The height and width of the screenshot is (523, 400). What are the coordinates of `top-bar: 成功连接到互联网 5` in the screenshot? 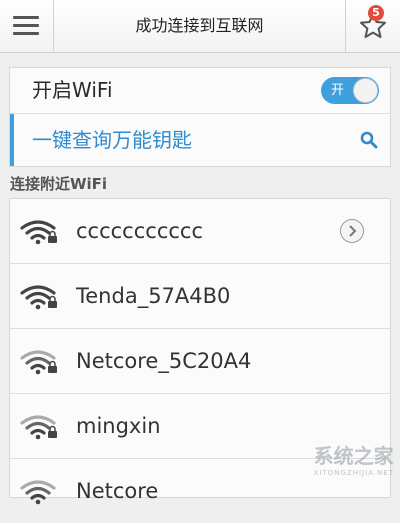 It's located at (200, 26).